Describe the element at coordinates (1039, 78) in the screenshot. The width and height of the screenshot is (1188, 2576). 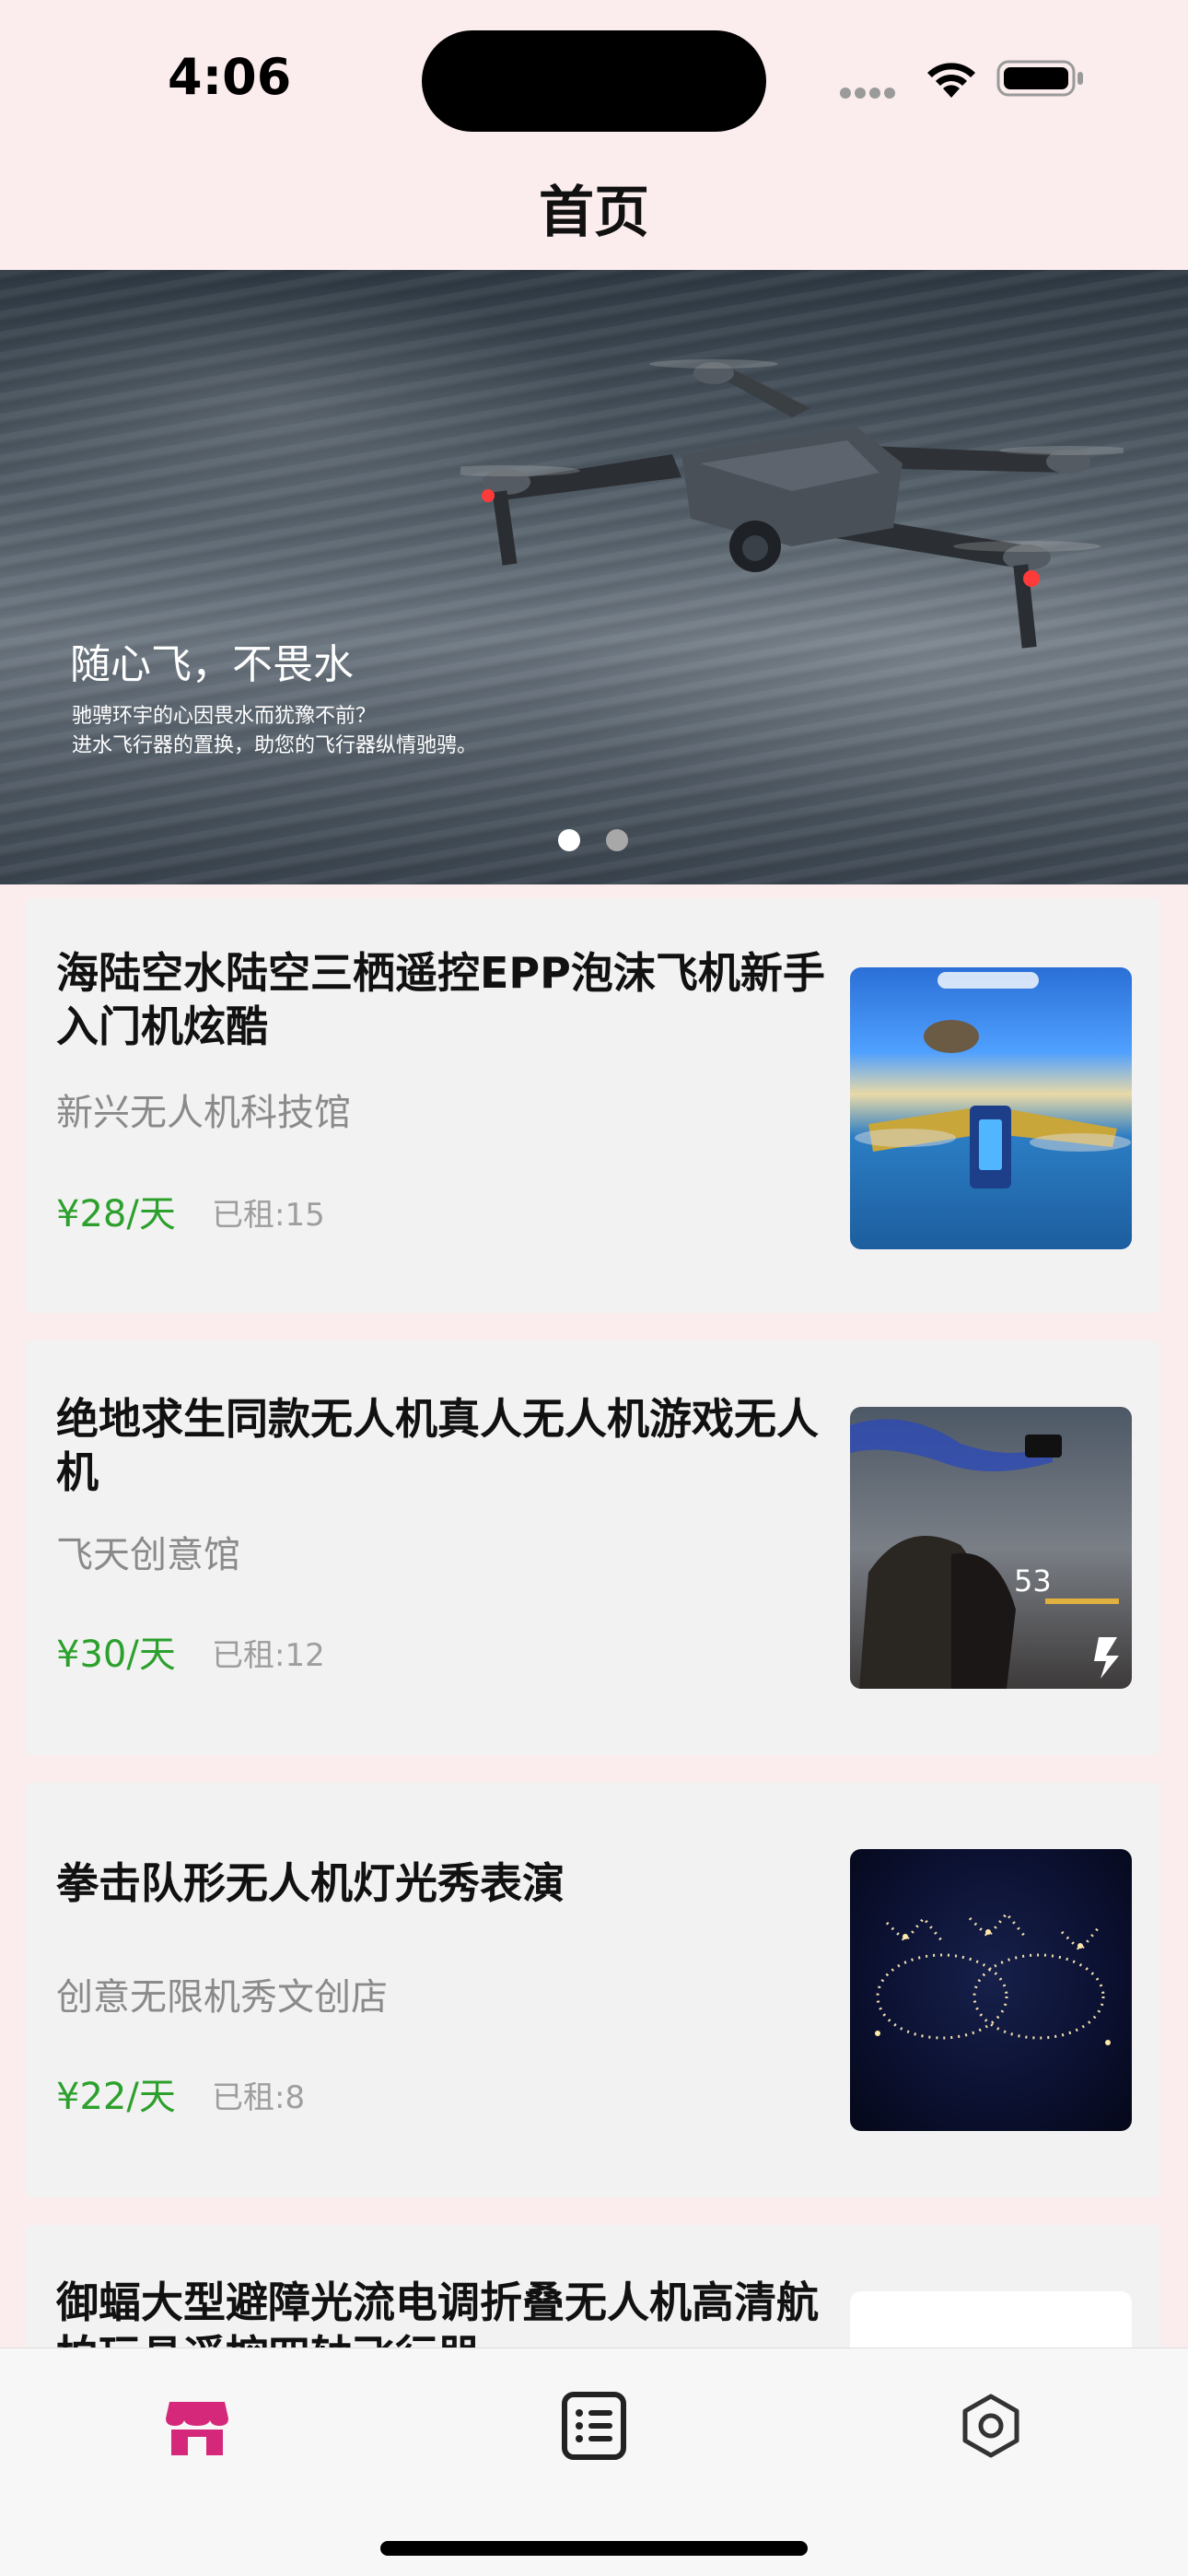
I see `battery-icon` at that location.